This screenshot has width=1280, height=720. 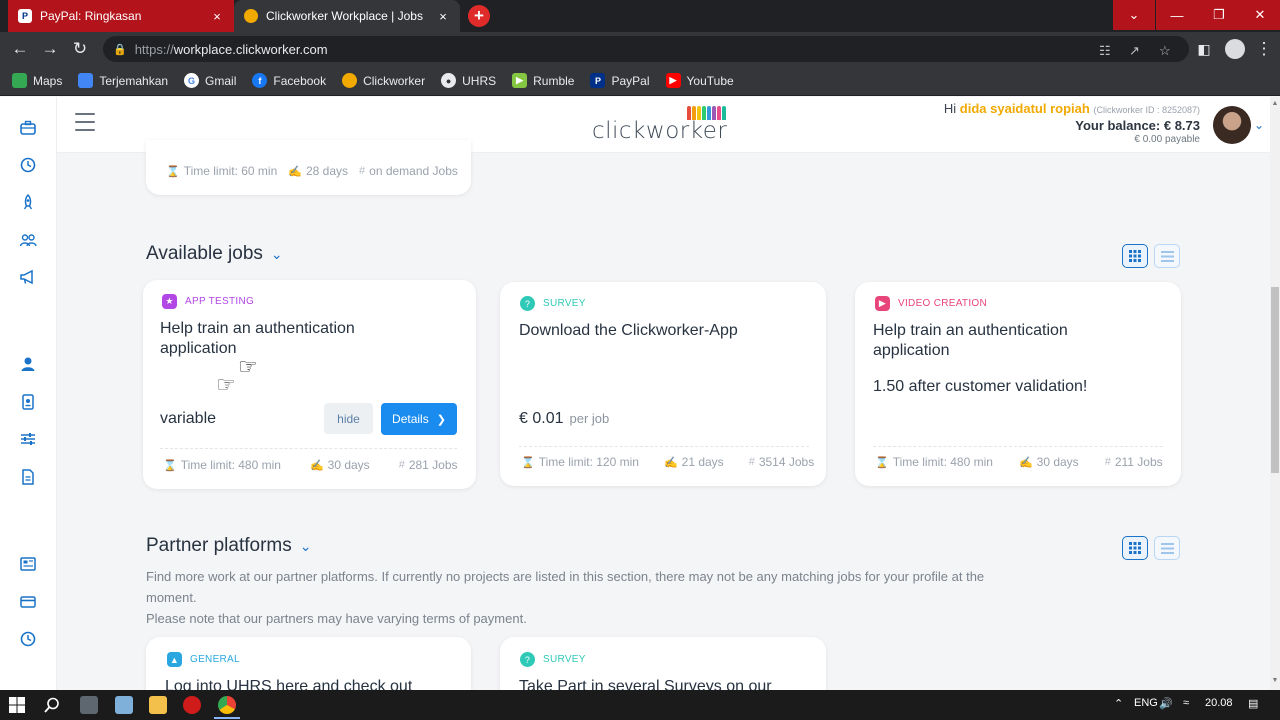 What do you see at coordinates (28, 277) in the screenshot?
I see `megaphone-icon` at bounding box center [28, 277].